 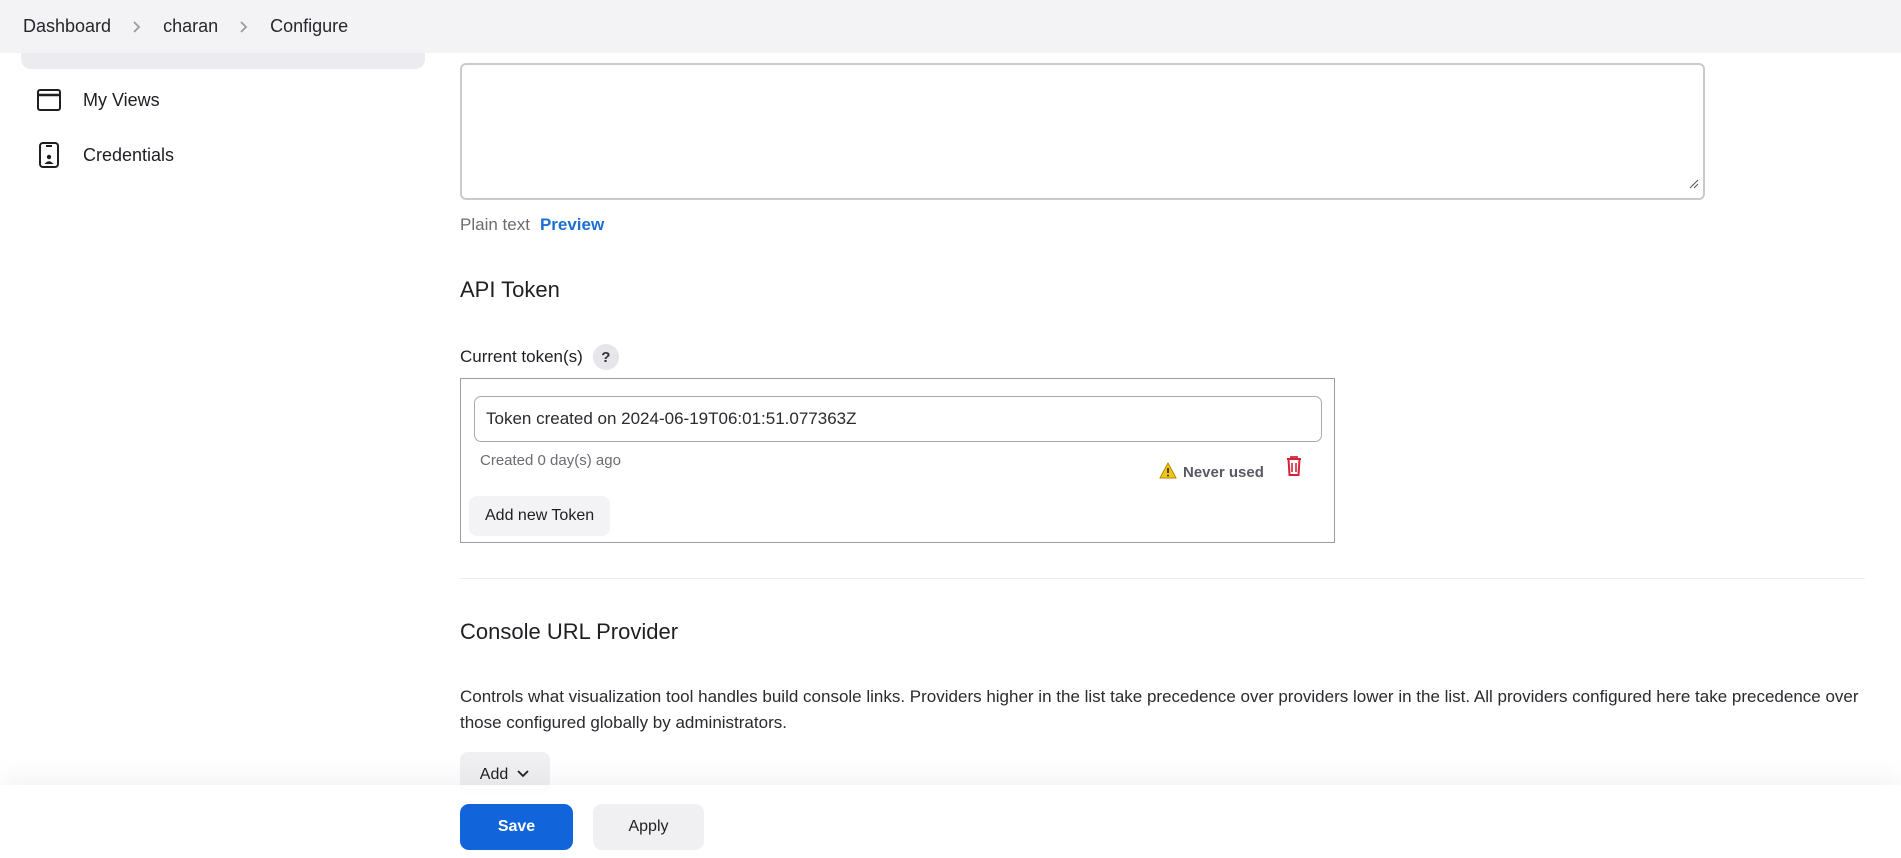 I want to click on breadcrumb-dashboard: Dashboard, so click(x=67, y=26).